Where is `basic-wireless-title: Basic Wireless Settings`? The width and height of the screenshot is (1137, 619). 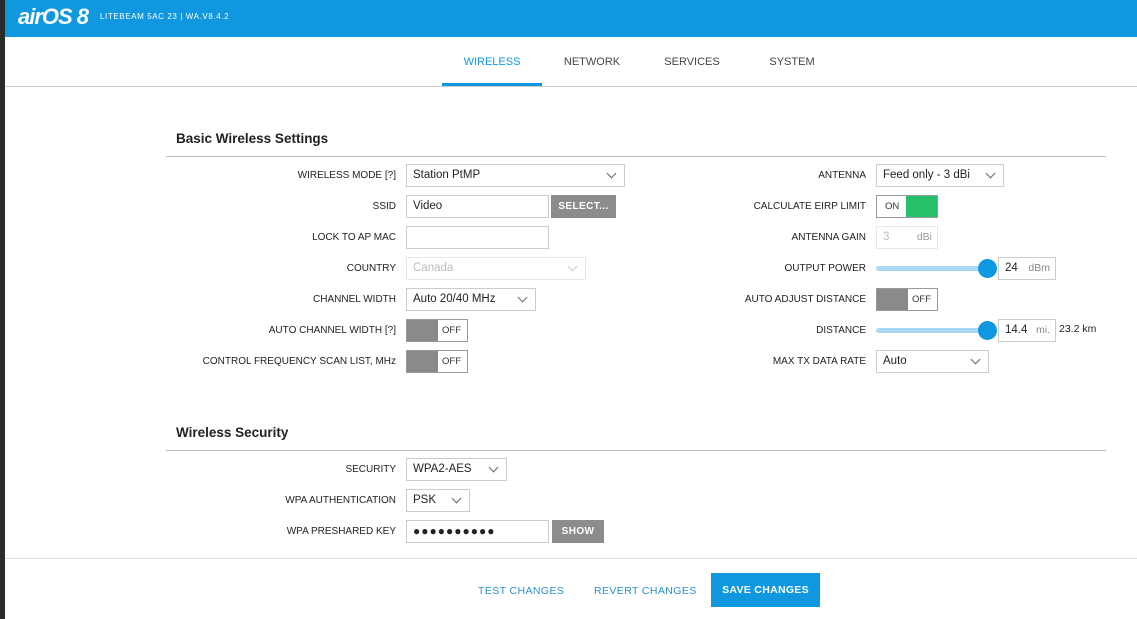
basic-wireless-title: Basic Wireless Settings is located at coordinates (252, 138).